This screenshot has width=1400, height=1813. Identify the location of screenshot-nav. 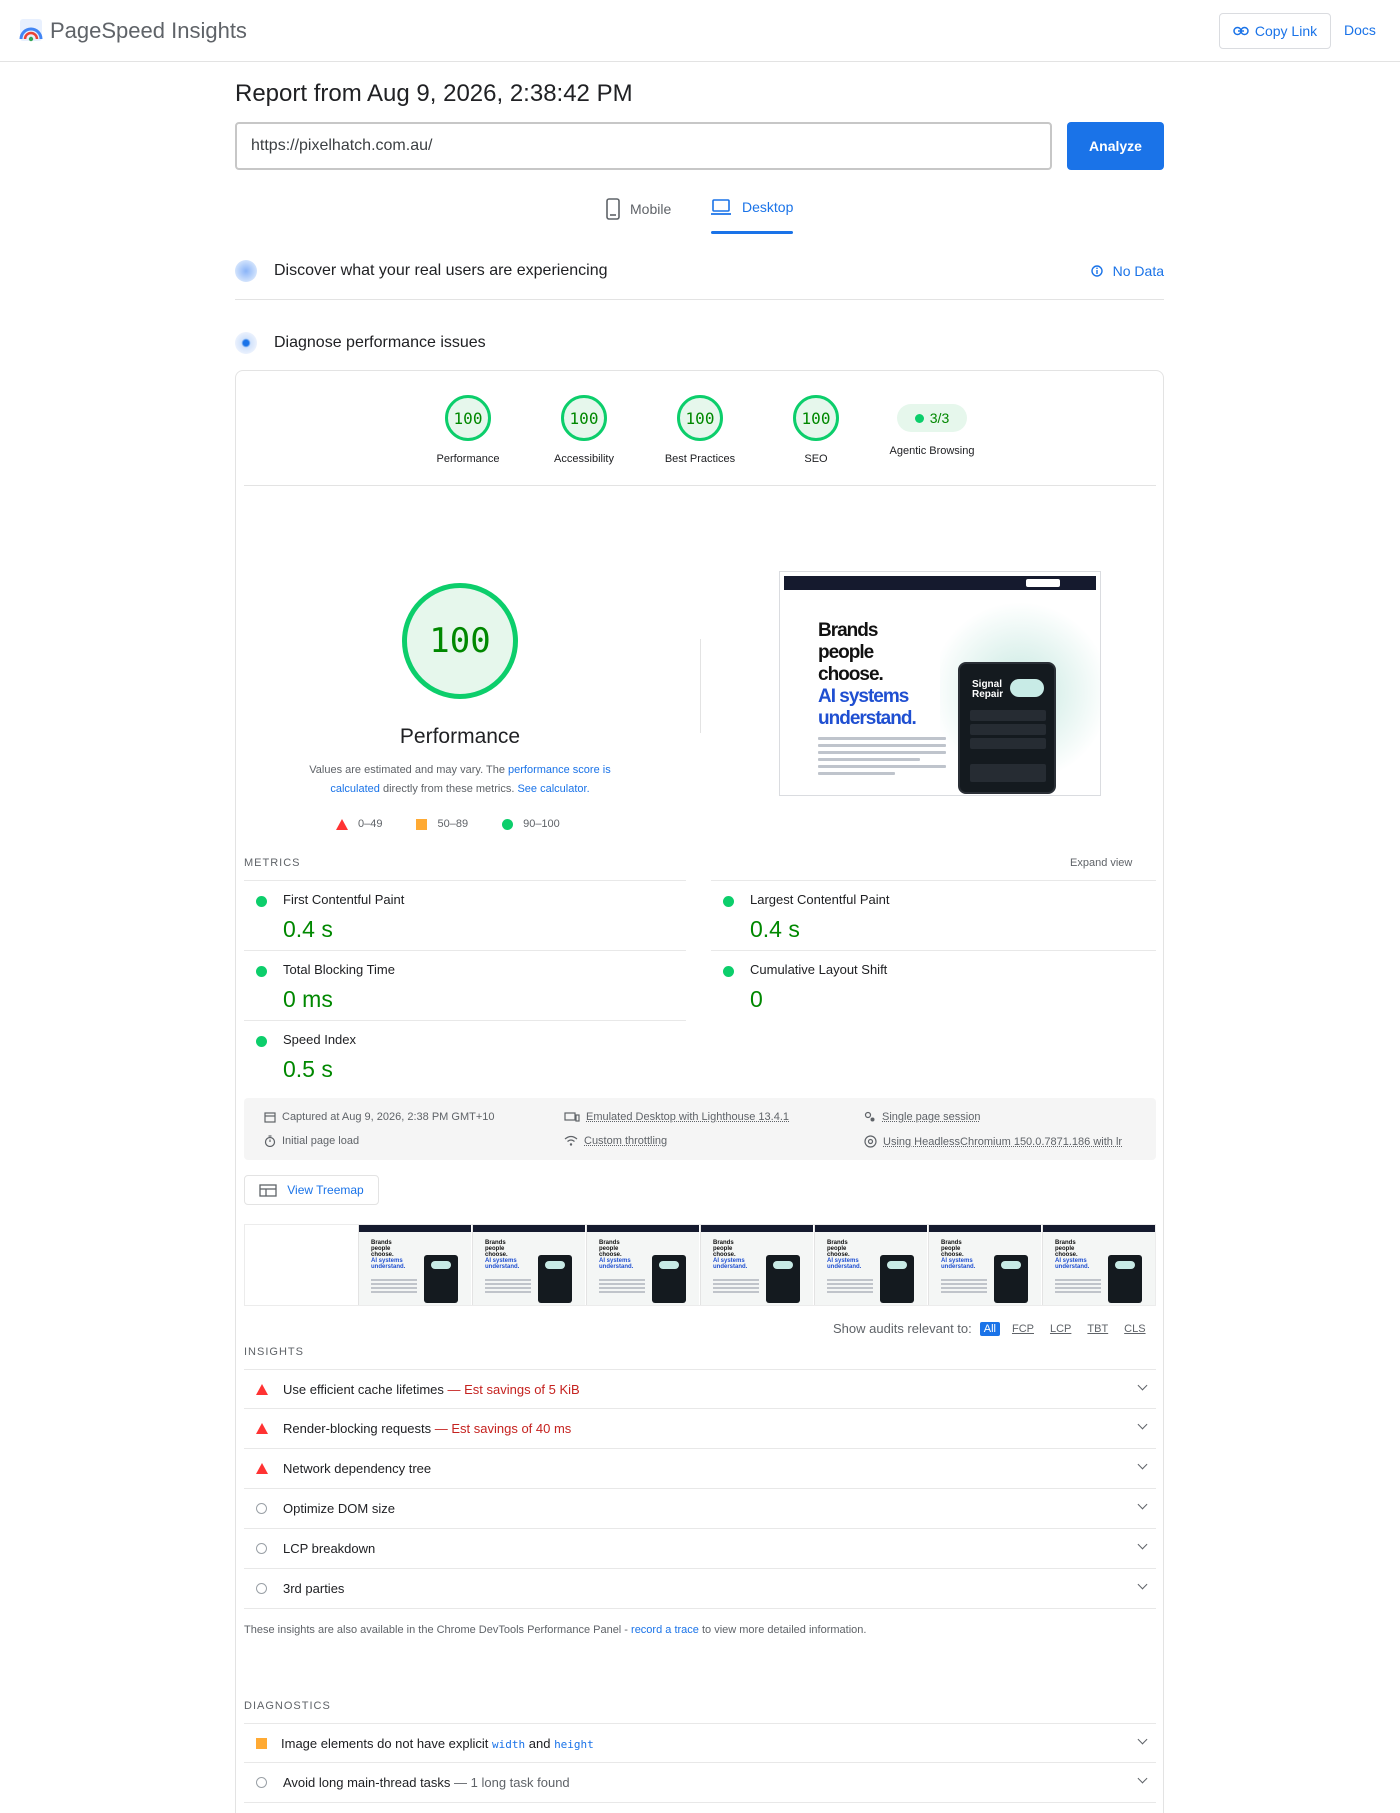
(940, 583).